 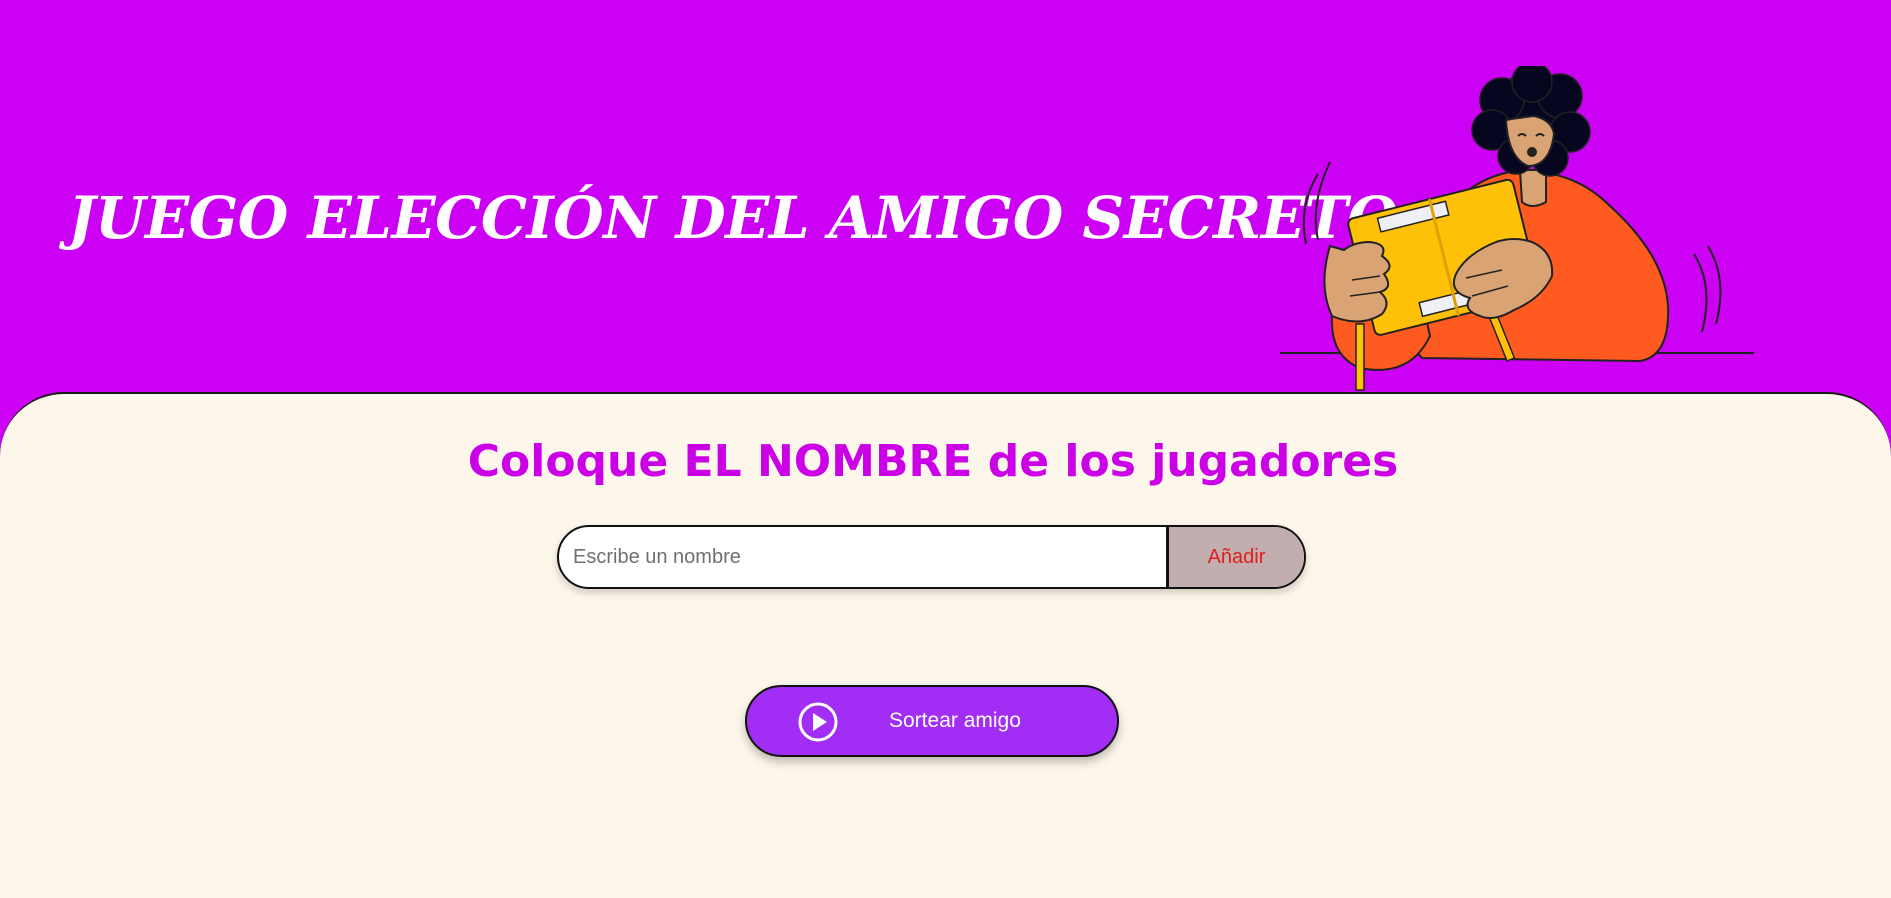 I want to click on person-opening-gift-illustration, so click(x=1517, y=228).